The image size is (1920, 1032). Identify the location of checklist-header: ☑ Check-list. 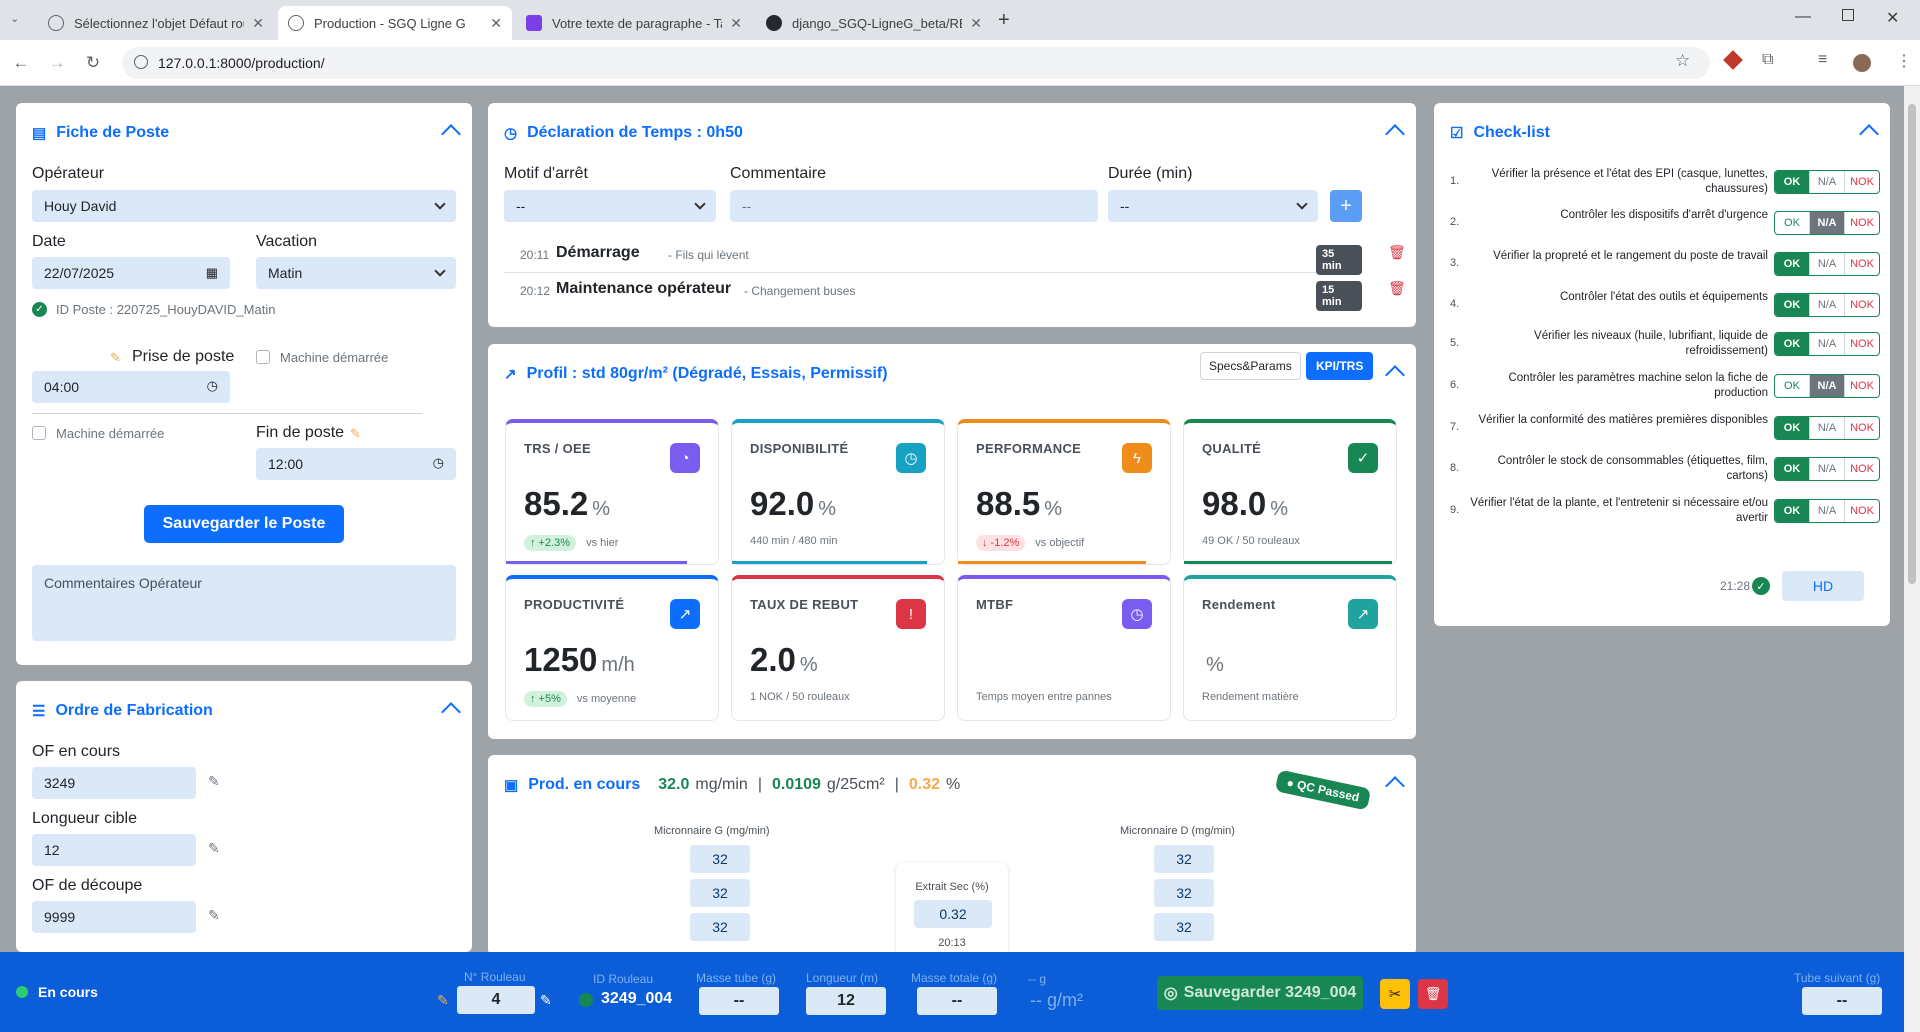
(1662, 133).